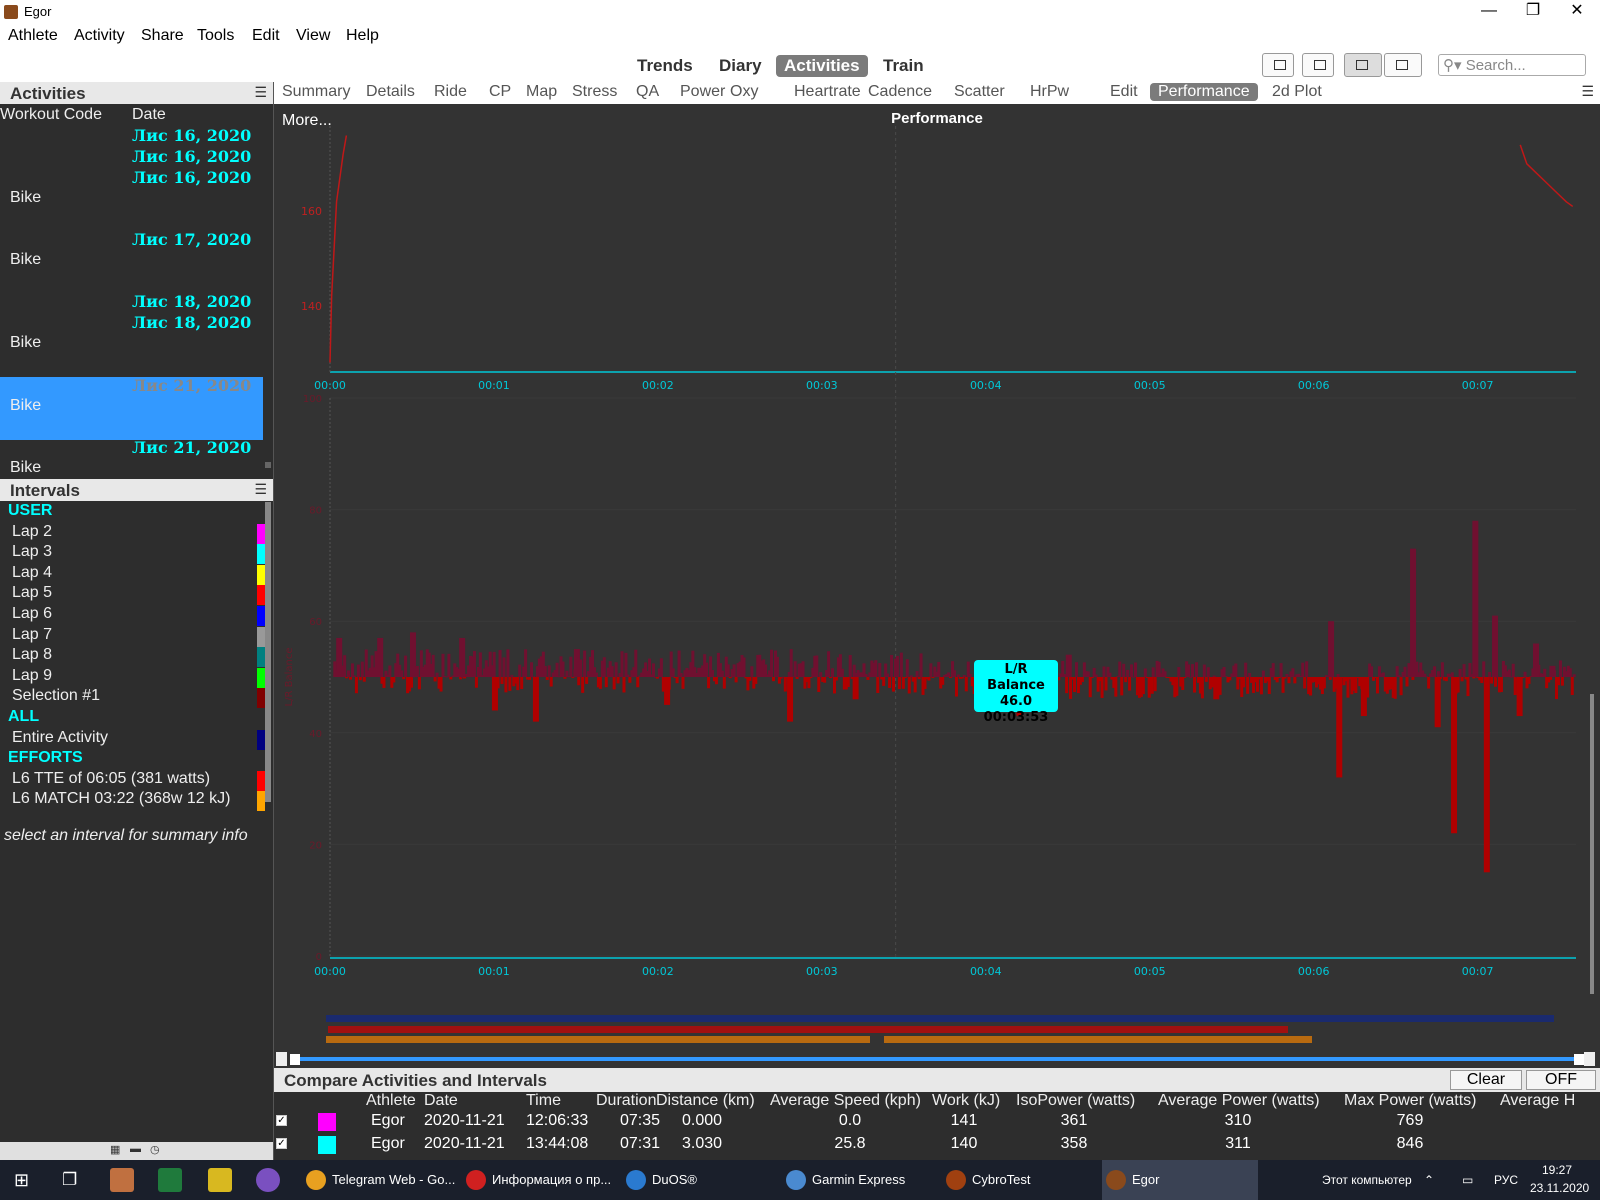  Describe the element at coordinates (1278, 65) in the screenshot. I see `toggle-sidebar-button` at that location.